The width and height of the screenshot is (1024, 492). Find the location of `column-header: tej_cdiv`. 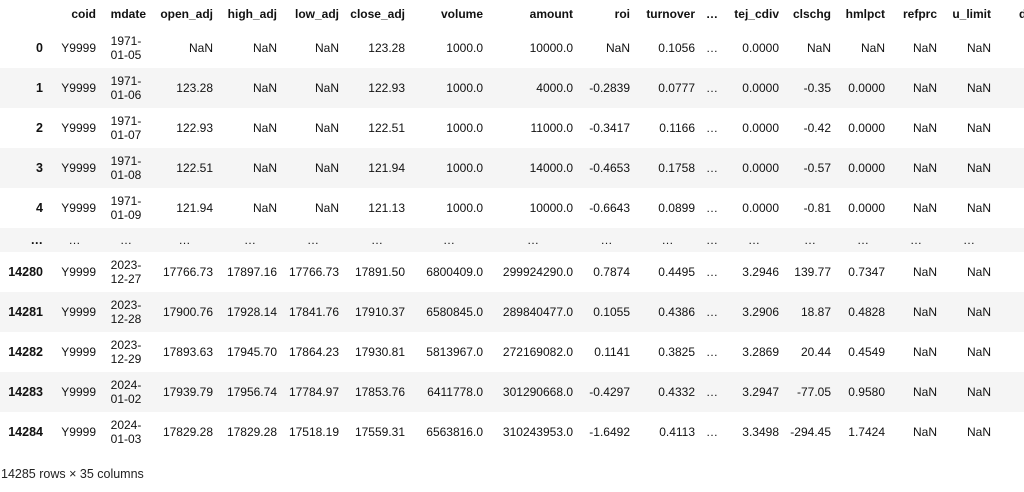

column-header: tej_cdiv is located at coordinates (756, 14).